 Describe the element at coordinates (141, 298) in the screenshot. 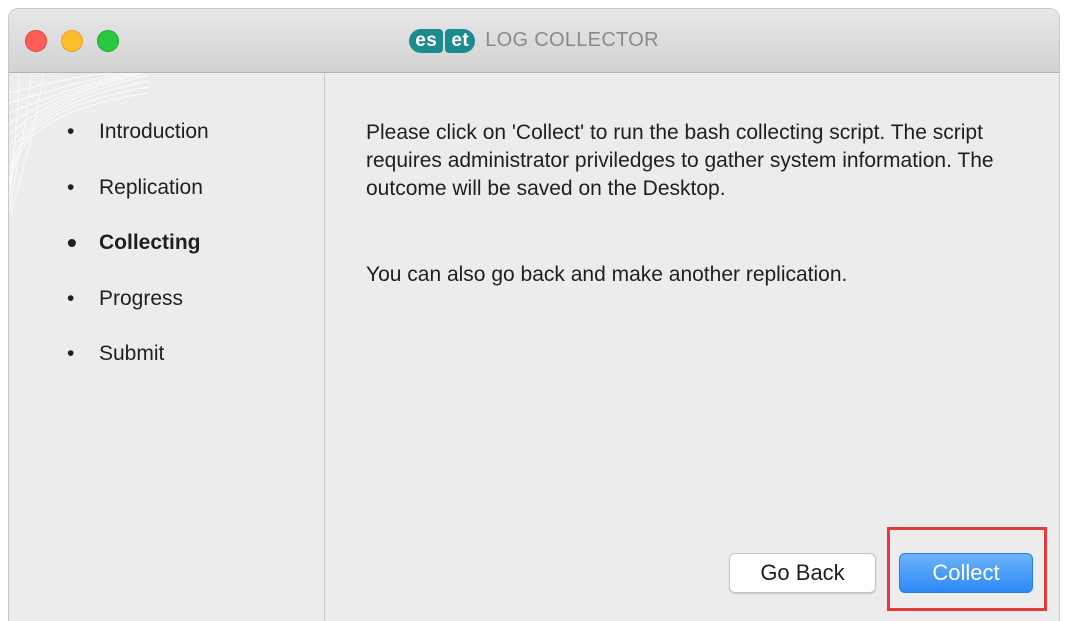

I see `step-label: Progress` at that location.